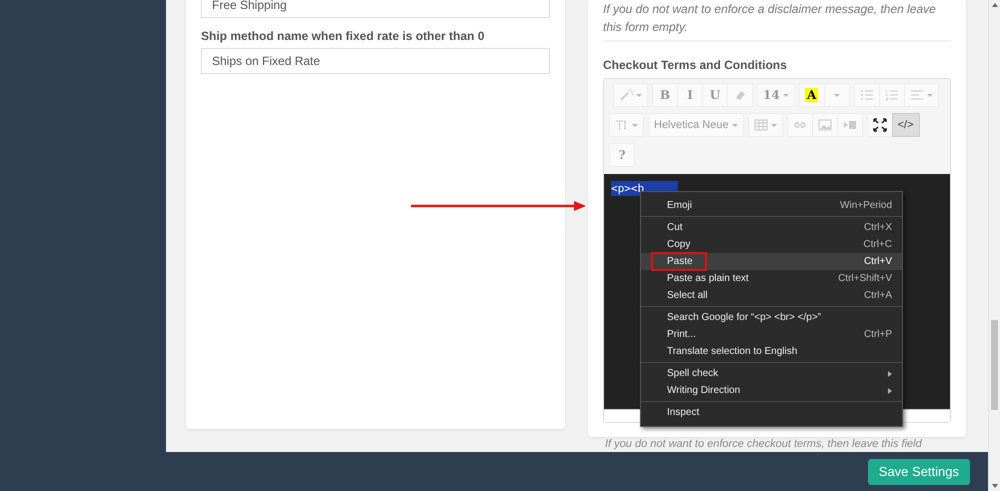  I want to click on video-icon, so click(849, 125).